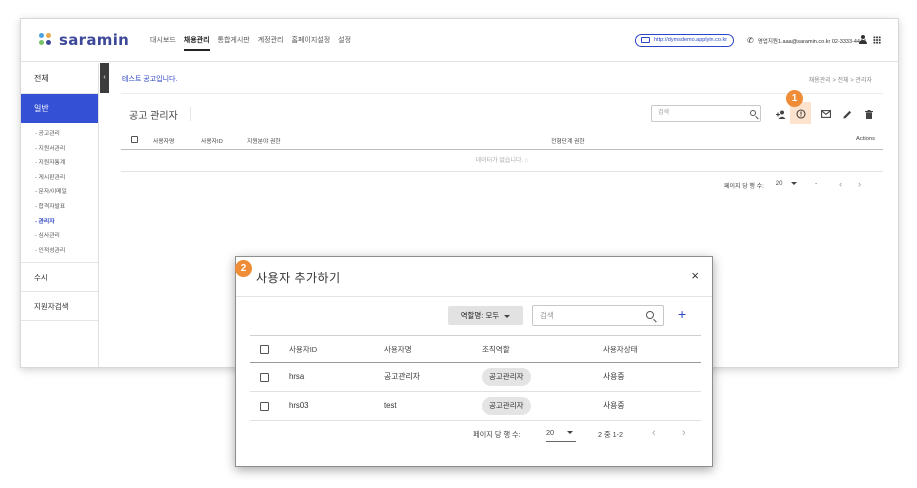 This screenshot has width=917, height=488. I want to click on nav-recruit-management: 채용관리, so click(196, 43).